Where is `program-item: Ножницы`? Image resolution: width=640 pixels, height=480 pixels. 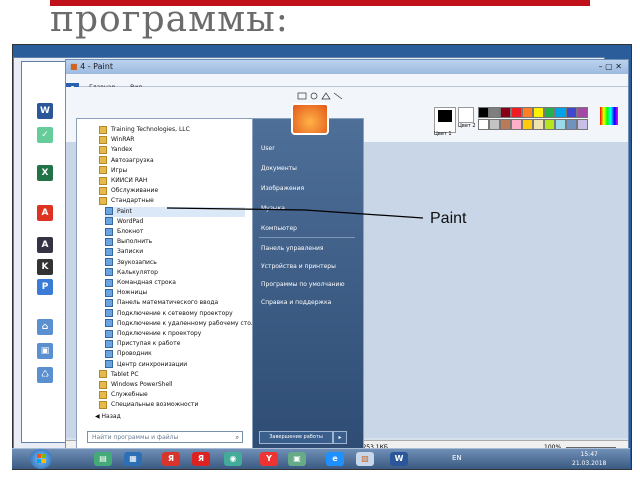
program-item: Ножницы is located at coordinates (126, 293).